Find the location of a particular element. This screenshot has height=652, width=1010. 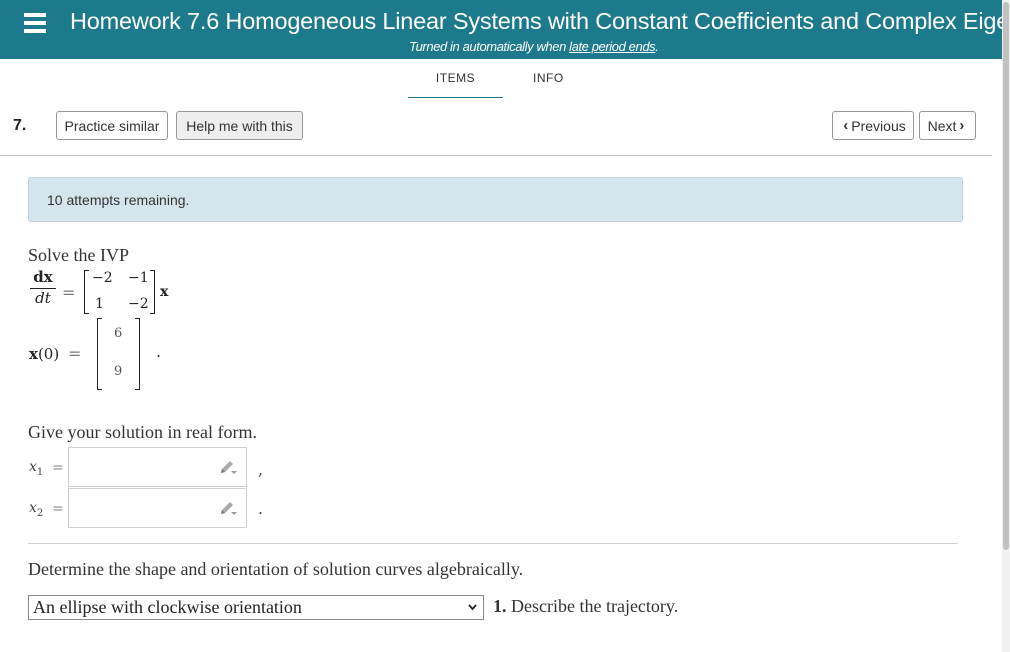

toolbar-divider is located at coordinates (496, 155).